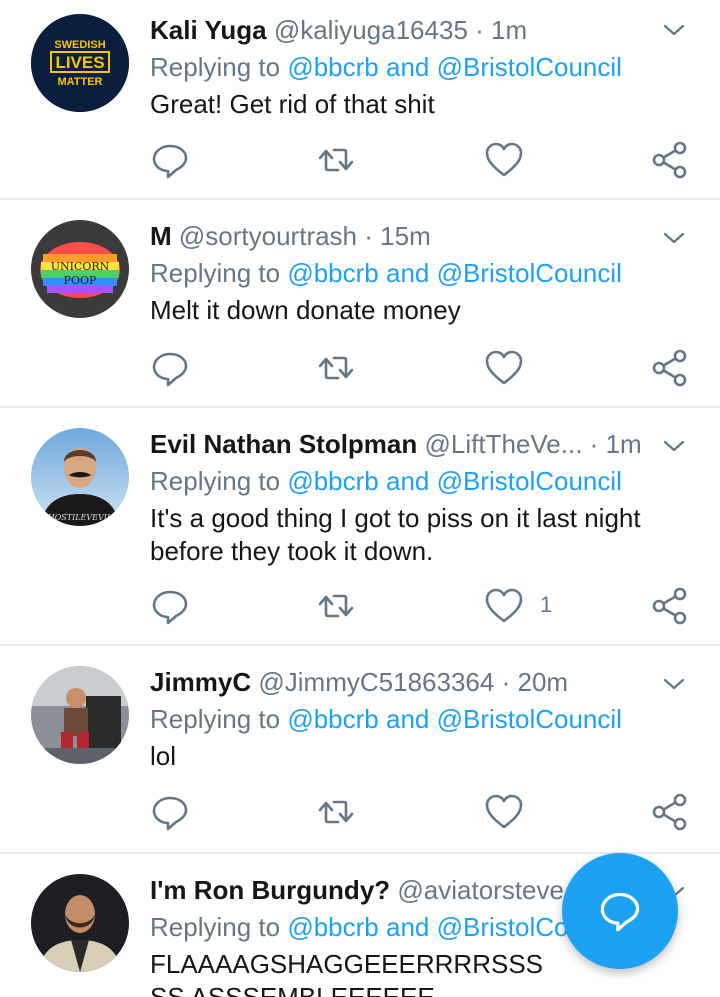  I want to click on compose-reply-icon, so click(620, 912).